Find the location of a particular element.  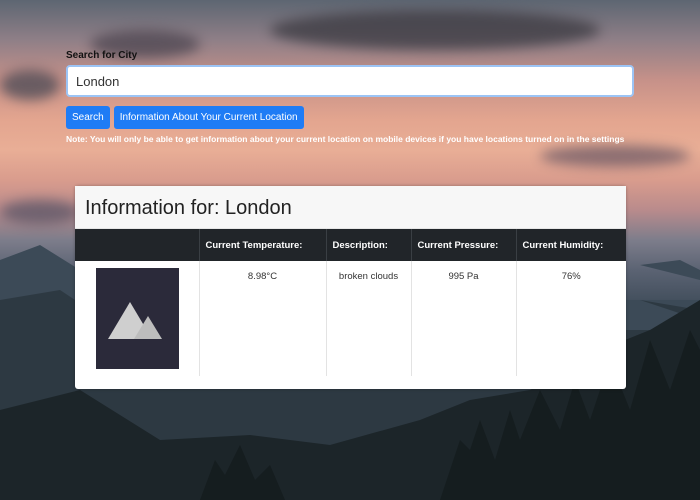

weather-image-cell is located at coordinates (137, 318).